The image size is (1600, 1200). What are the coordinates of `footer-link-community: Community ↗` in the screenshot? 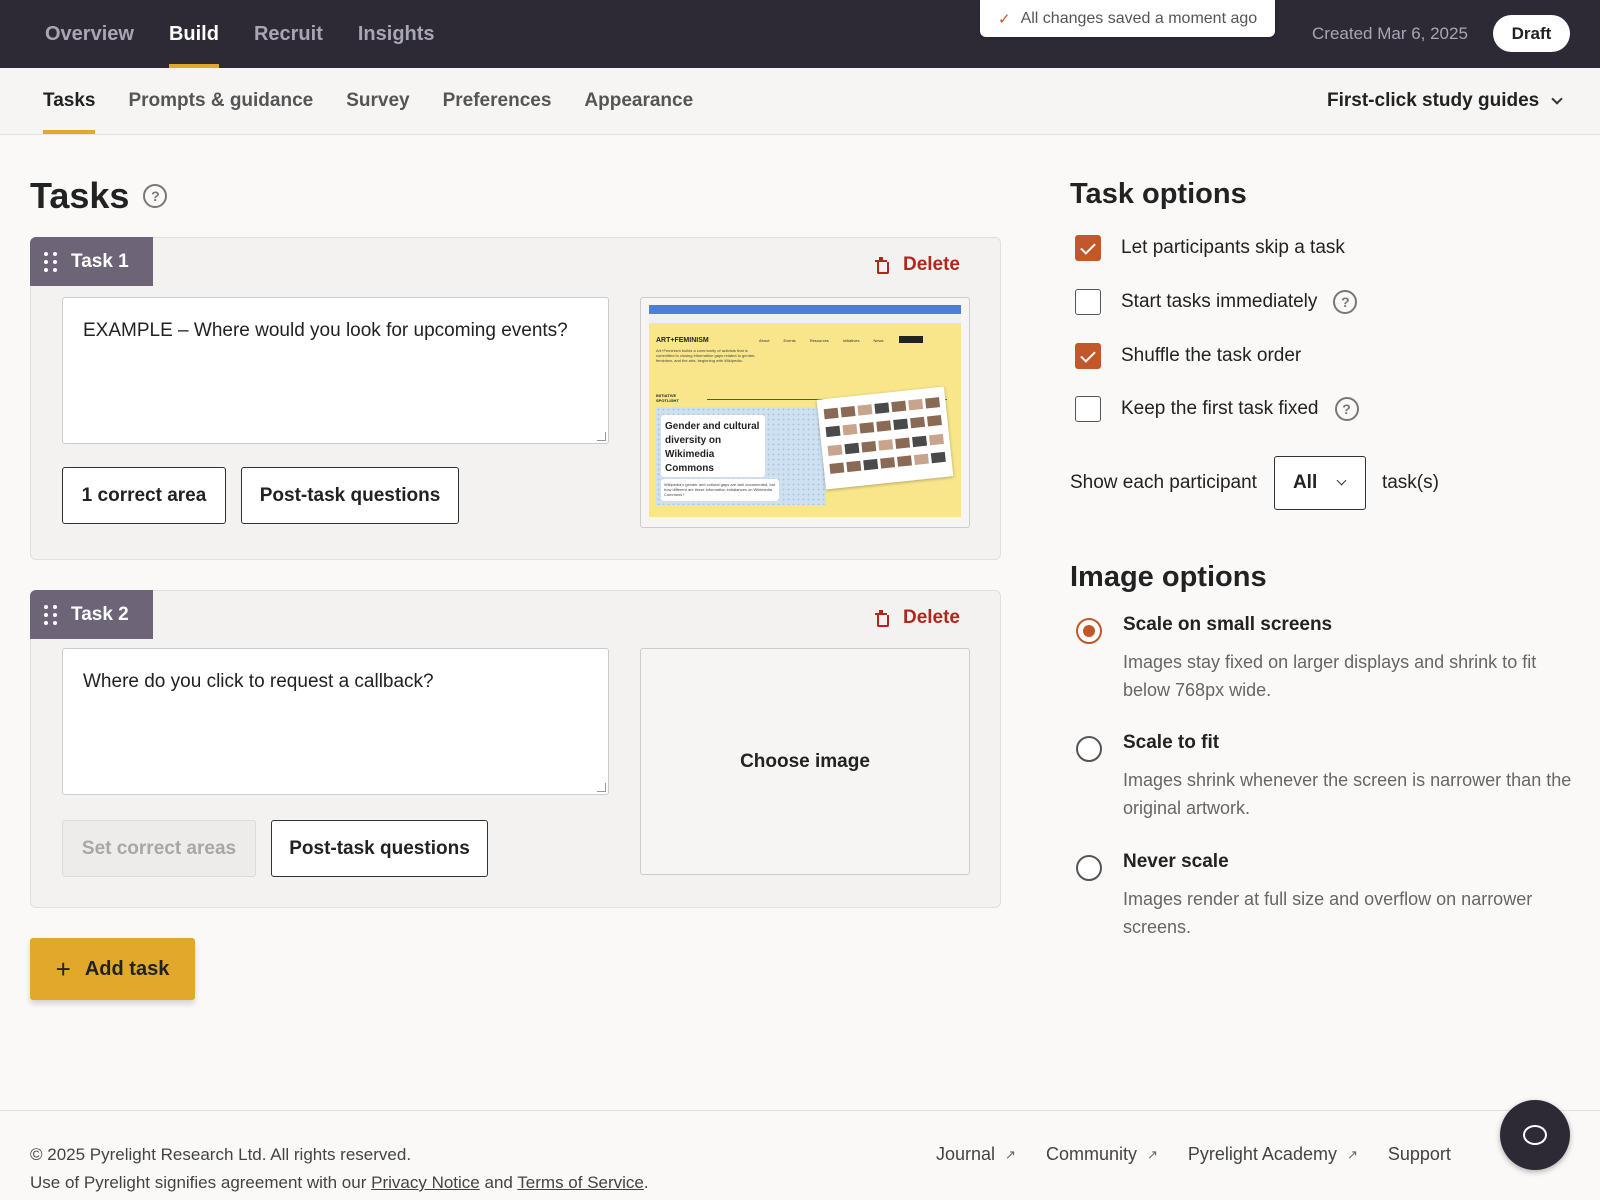 It's located at (1102, 1154).